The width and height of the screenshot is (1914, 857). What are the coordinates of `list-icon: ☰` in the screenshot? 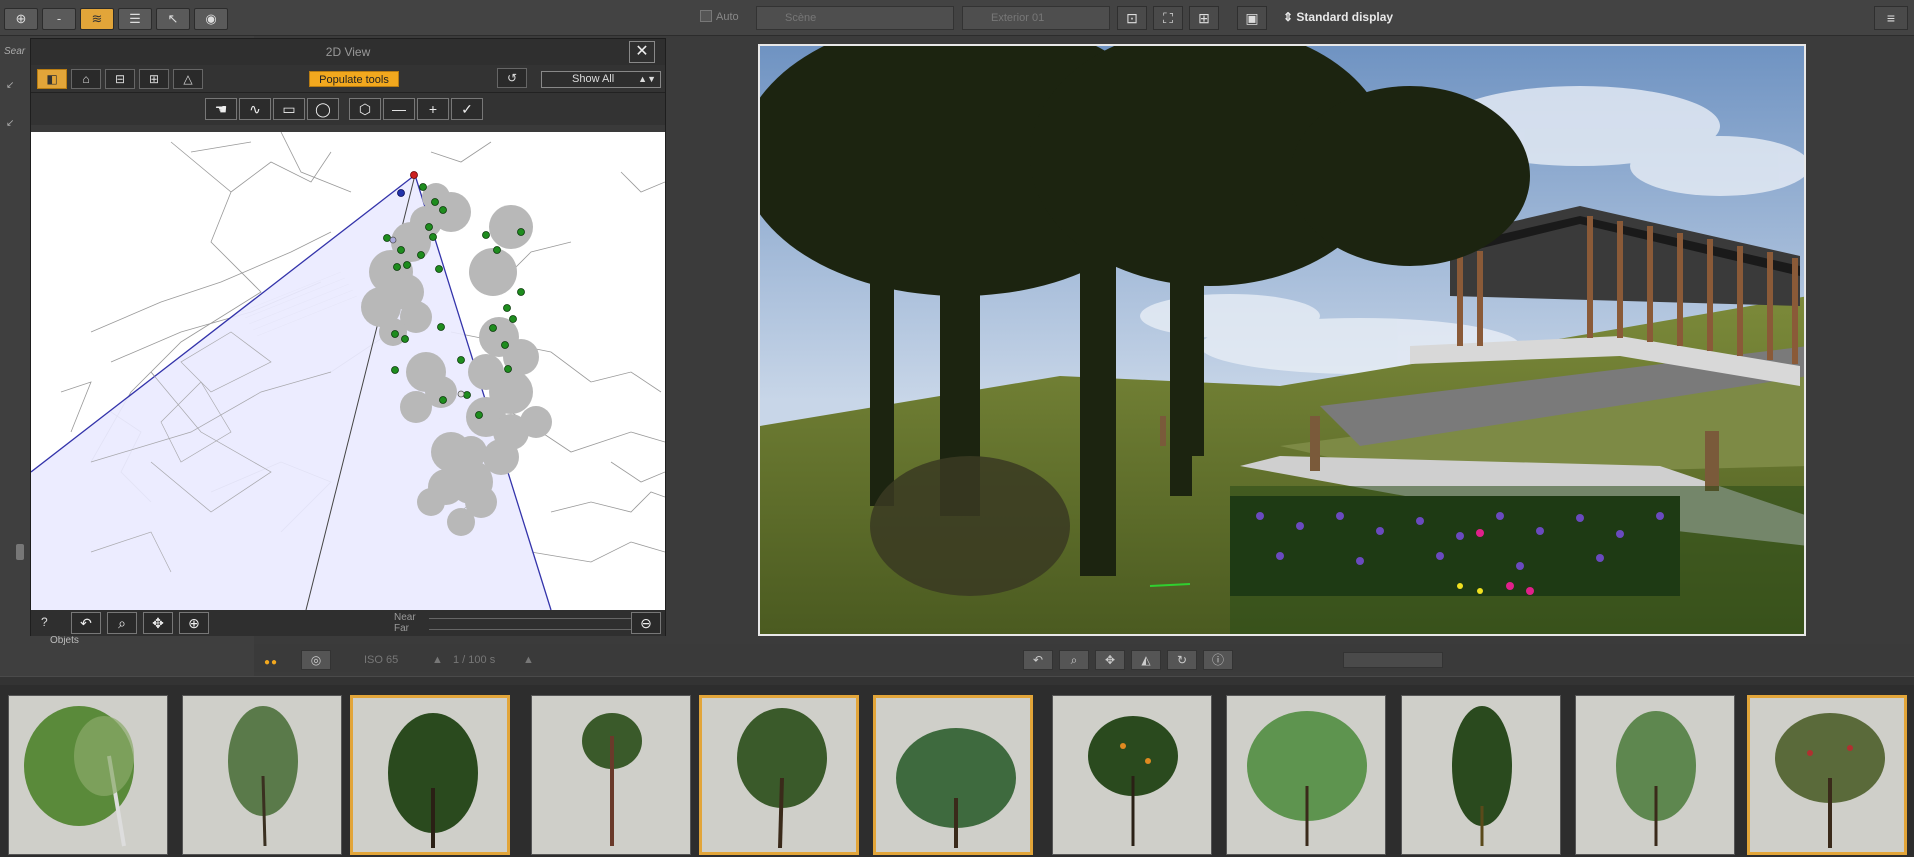 It's located at (135, 19).